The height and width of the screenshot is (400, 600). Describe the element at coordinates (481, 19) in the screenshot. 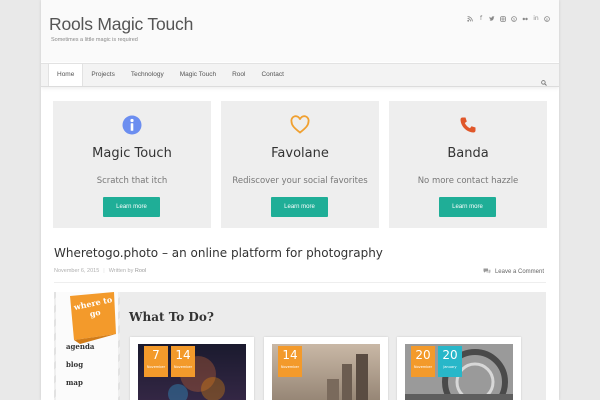

I see `facebook-icon: f` at that location.